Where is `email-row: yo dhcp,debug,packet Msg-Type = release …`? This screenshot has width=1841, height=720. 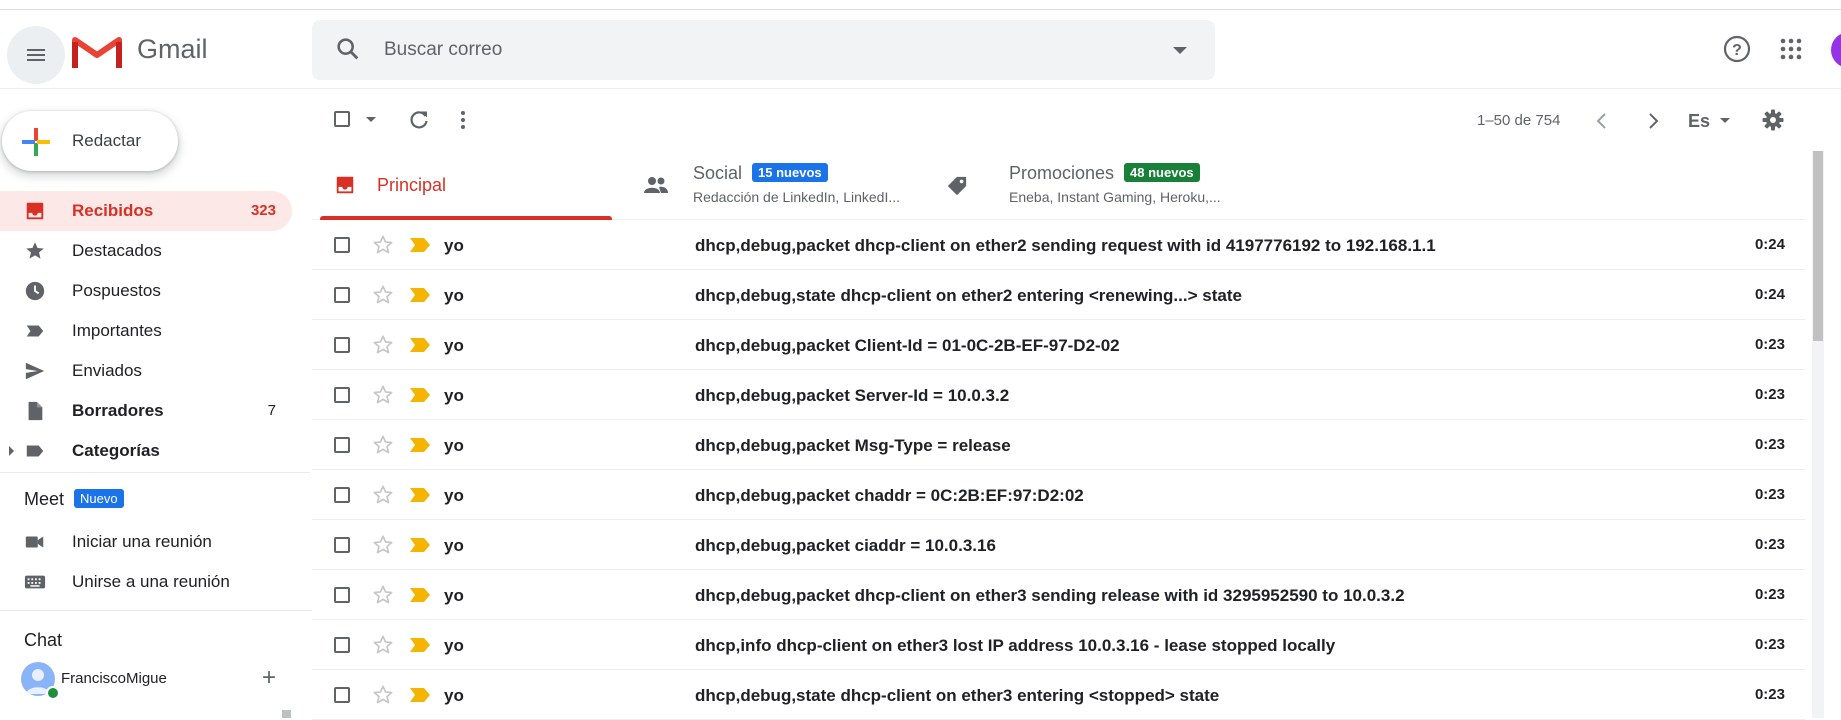 email-row: yo dhcp,debug,packet Msg-Type = release … is located at coordinates (1058, 445).